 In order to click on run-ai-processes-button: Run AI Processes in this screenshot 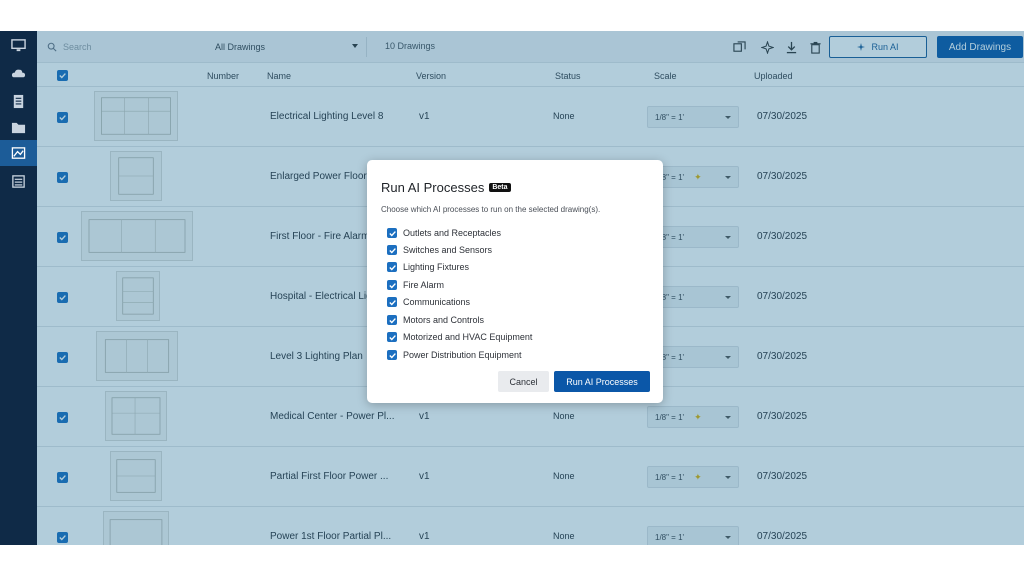, I will do `click(602, 381)`.